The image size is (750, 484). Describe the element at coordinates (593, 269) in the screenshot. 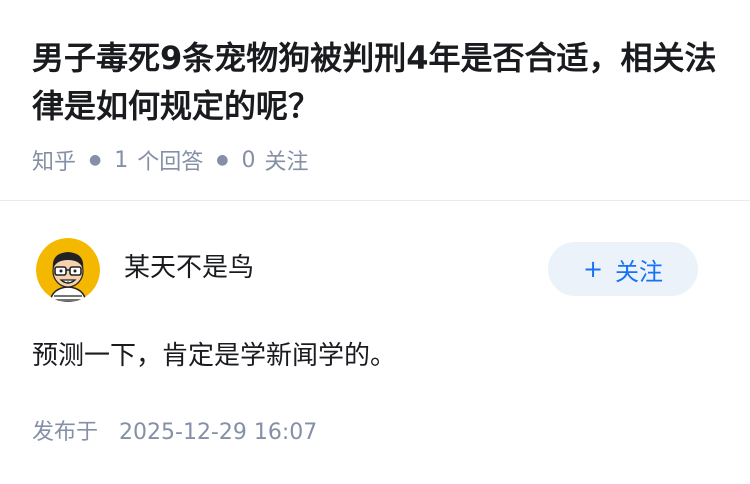

I see `plus-icon: +` at that location.